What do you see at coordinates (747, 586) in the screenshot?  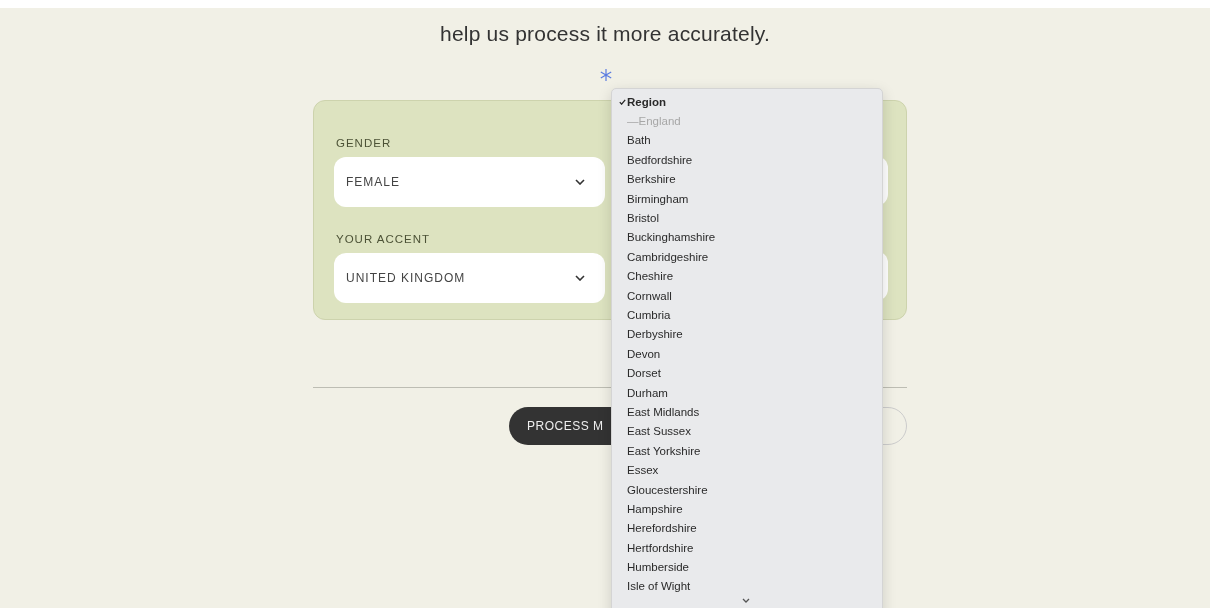 I see `menu-item: Isle of Wight` at bounding box center [747, 586].